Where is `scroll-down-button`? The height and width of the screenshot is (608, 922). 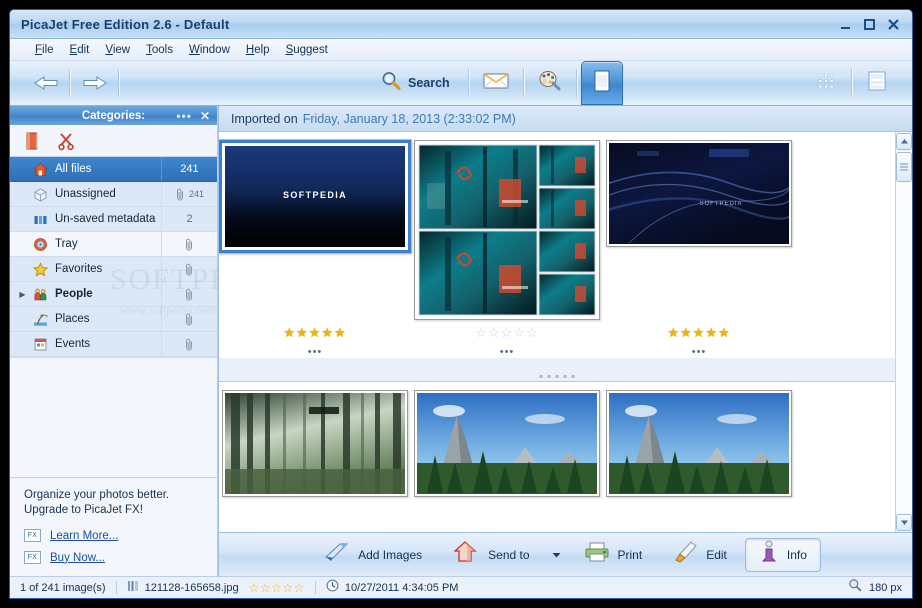 scroll-down-button is located at coordinates (904, 522).